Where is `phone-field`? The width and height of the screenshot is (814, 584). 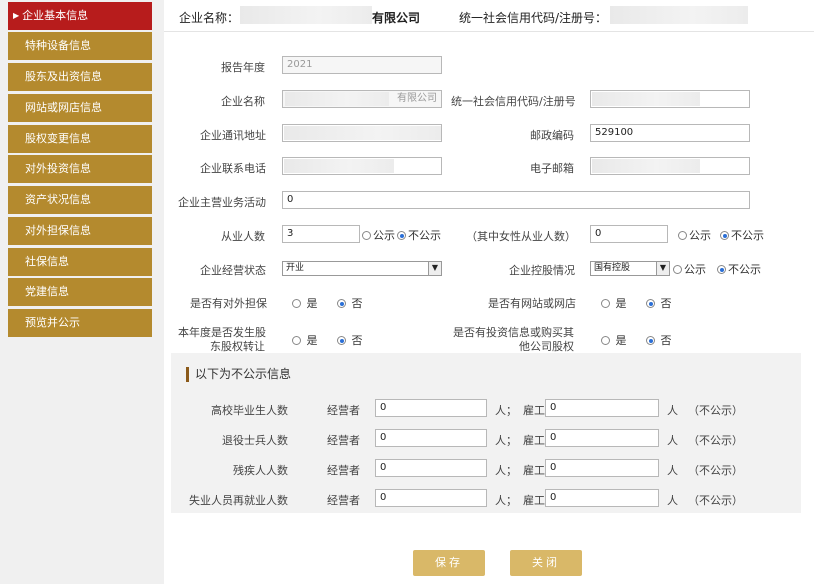
phone-field is located at coordinates (362, 166).